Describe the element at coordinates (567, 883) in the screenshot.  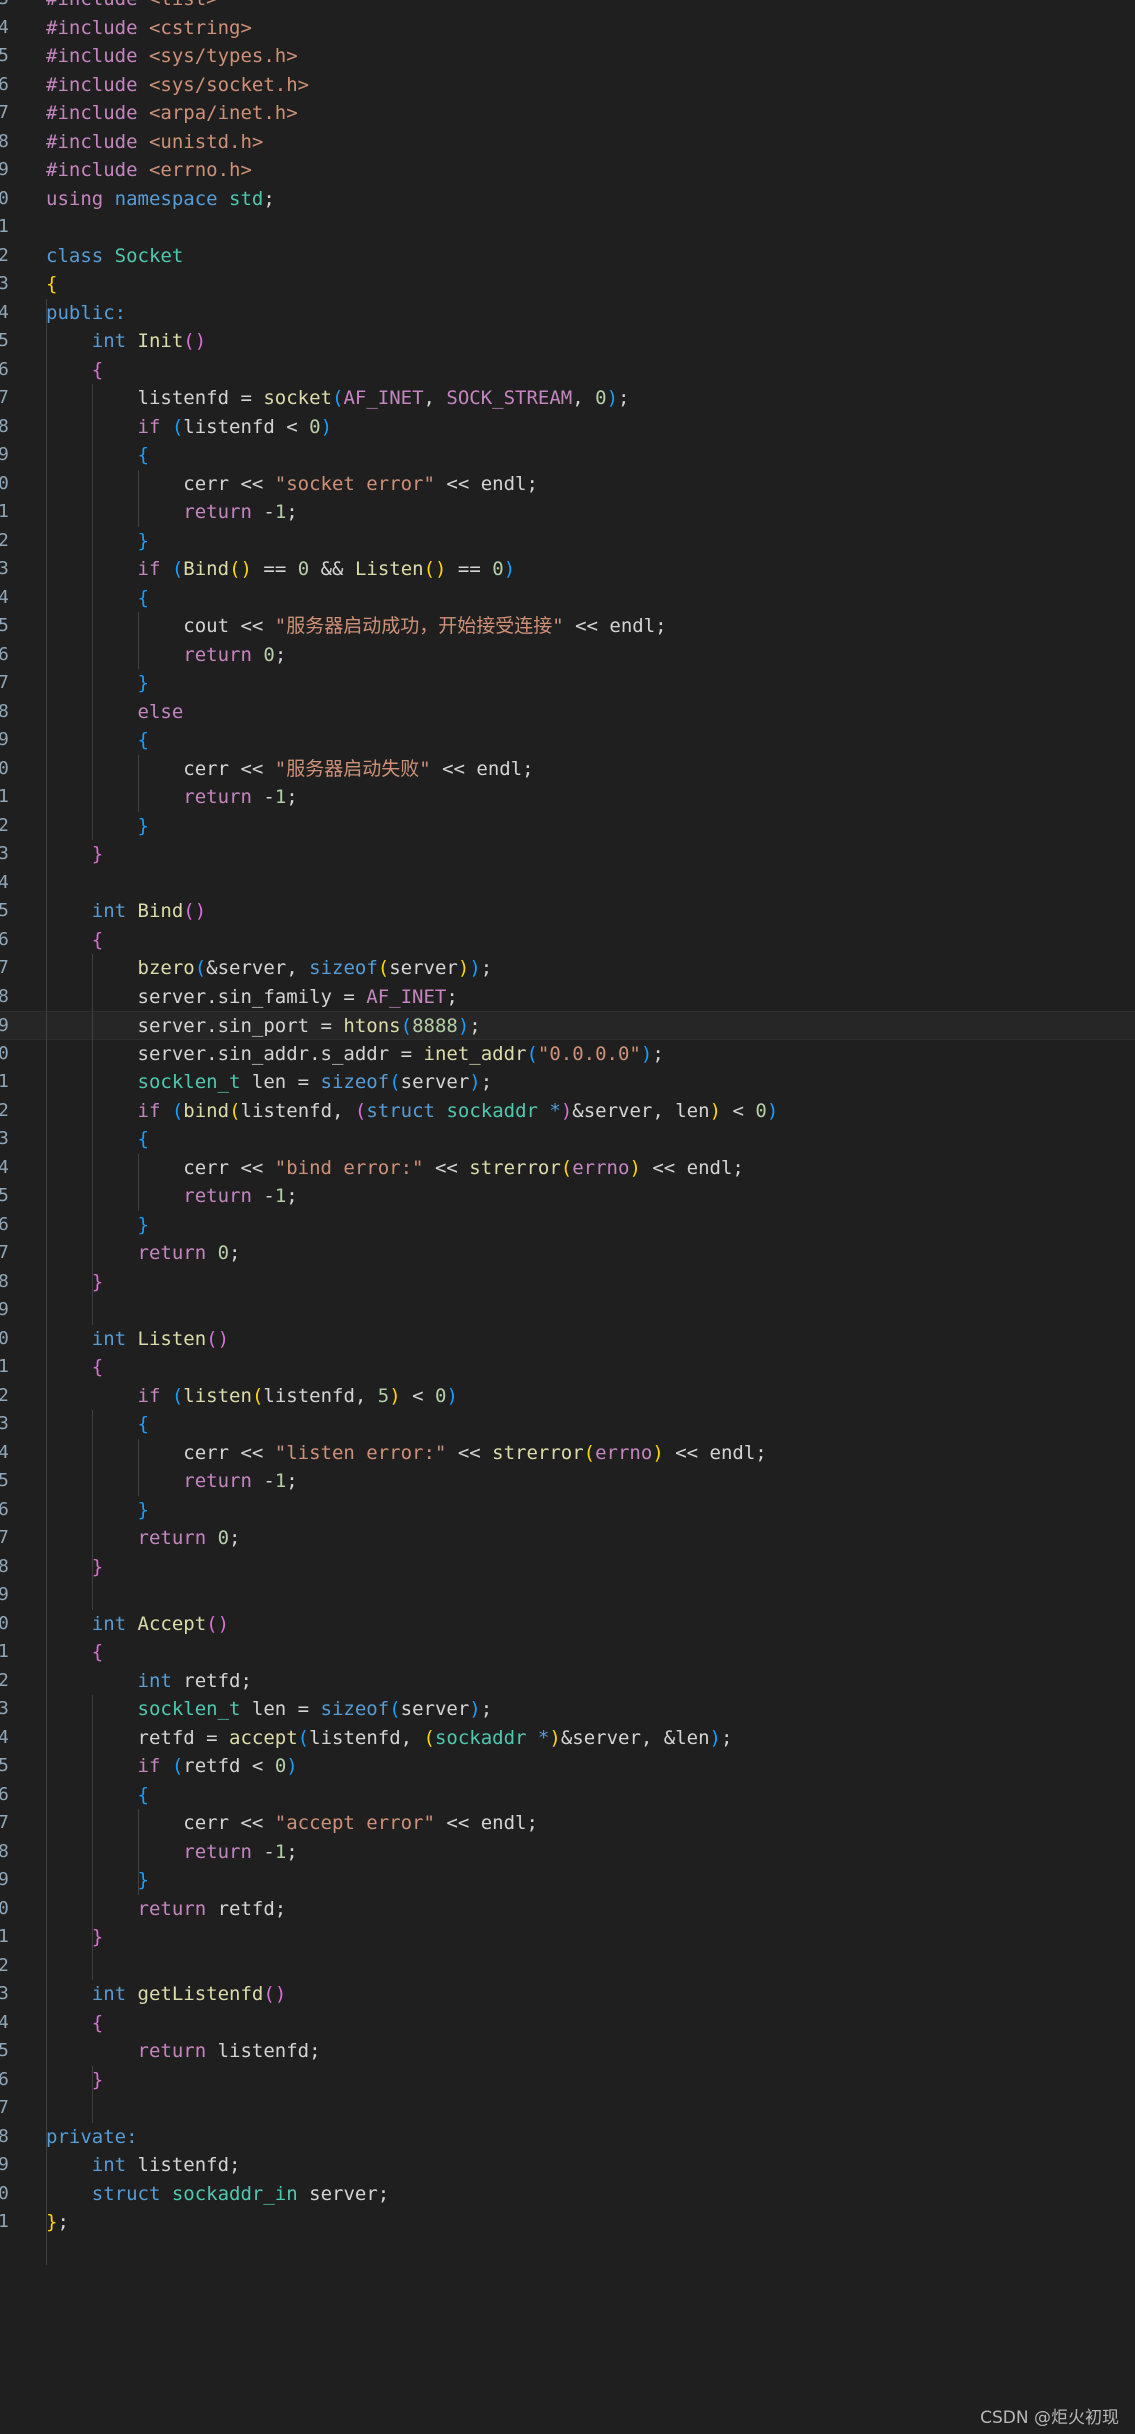
I see `code-line: 4` at that location.